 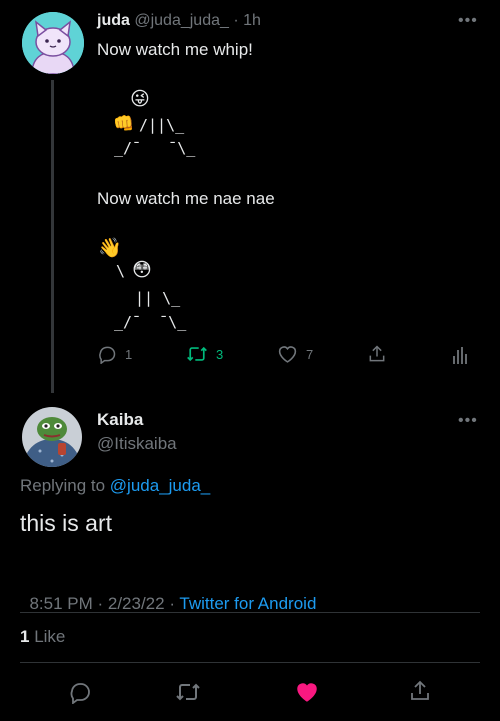 I want to click on replying-to: Replying to @juda_juda_, so click(x=115, y=486).